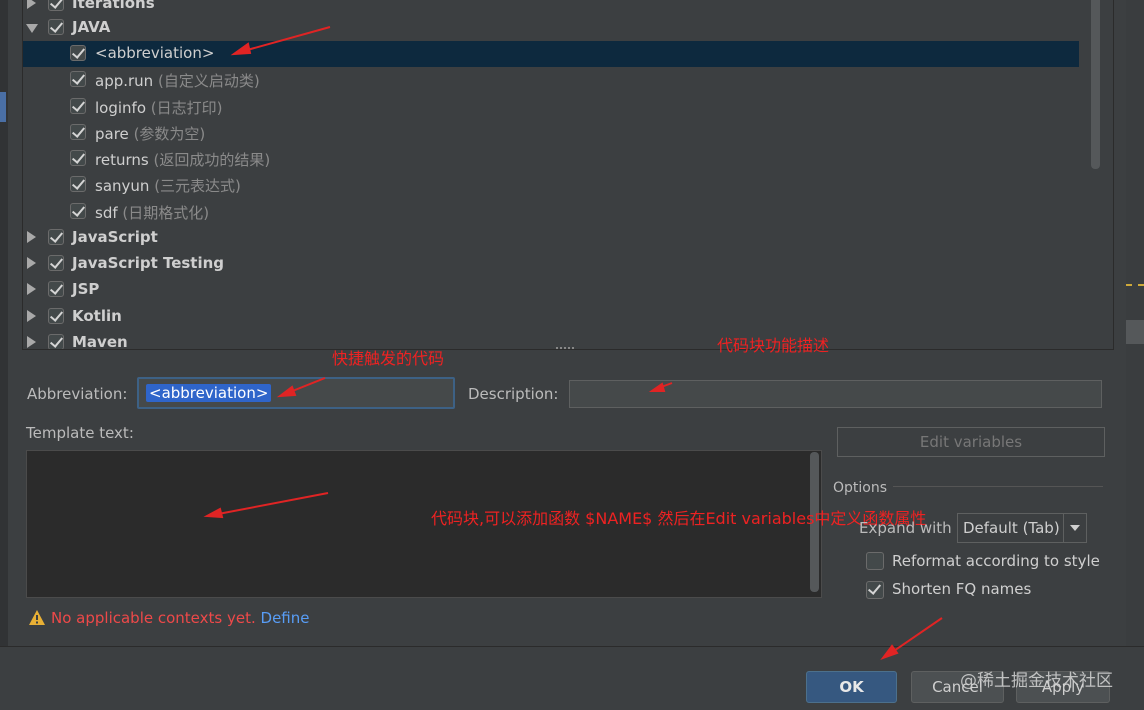 This screenshot has height=710, width=1144. Describe the element at coordinates (285, 39) in the screenshot. I see `arrow-to-abbreviation-item` at that location.